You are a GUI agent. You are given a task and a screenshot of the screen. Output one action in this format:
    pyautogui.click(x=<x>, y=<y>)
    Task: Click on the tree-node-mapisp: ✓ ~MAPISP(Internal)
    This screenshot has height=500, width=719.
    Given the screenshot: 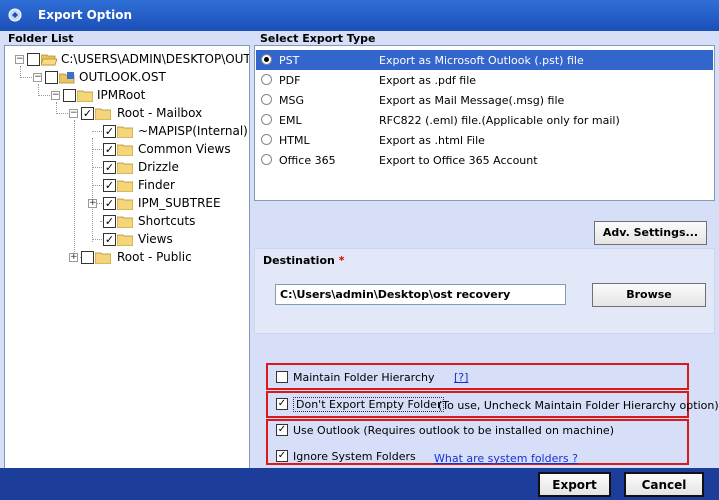 What is the action you would take?
    pyautogui.click(x=127, y=132)
    